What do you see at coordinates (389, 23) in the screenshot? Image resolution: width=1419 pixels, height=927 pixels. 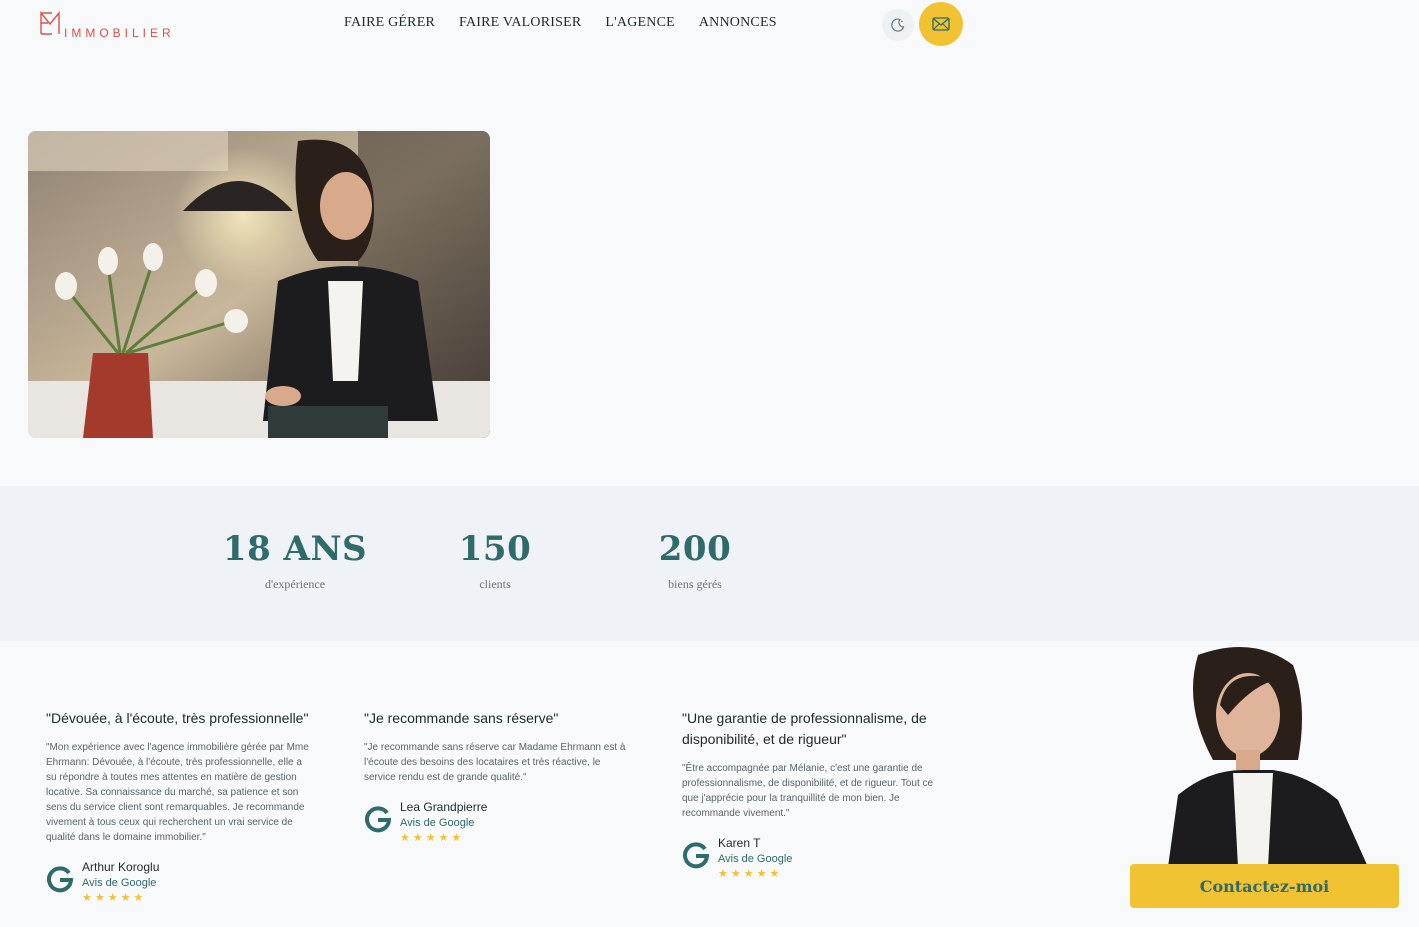 I see `nav-faire-gerer: FAIRE GÉRER` at bounding box center [389, 23].